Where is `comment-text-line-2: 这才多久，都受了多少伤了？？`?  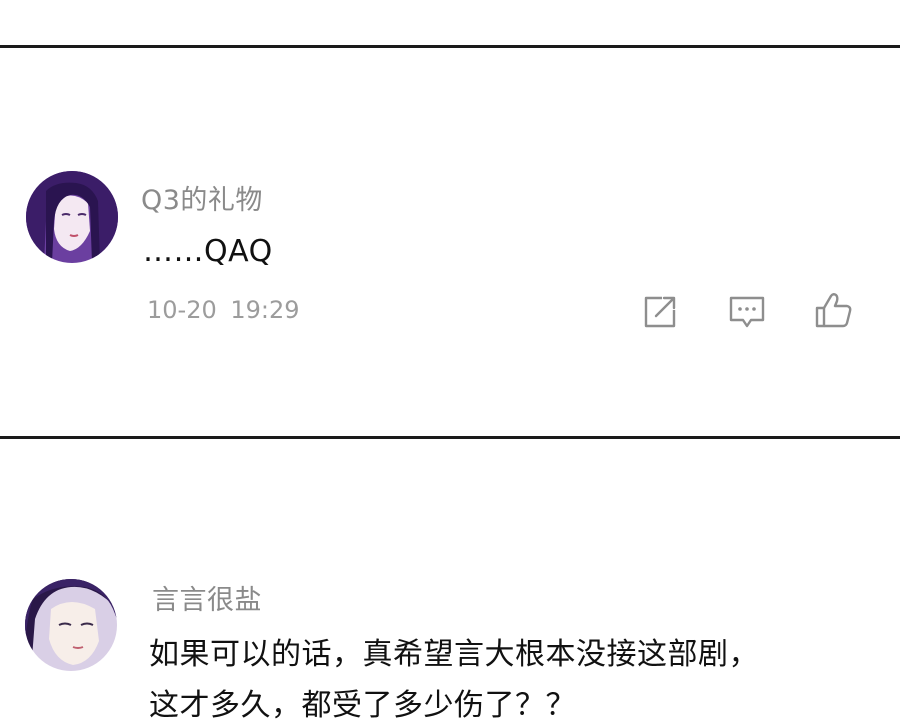
comment-text-line-2: 这才多久，都受了多少伤了？？ is located at coordinates (362, 705).